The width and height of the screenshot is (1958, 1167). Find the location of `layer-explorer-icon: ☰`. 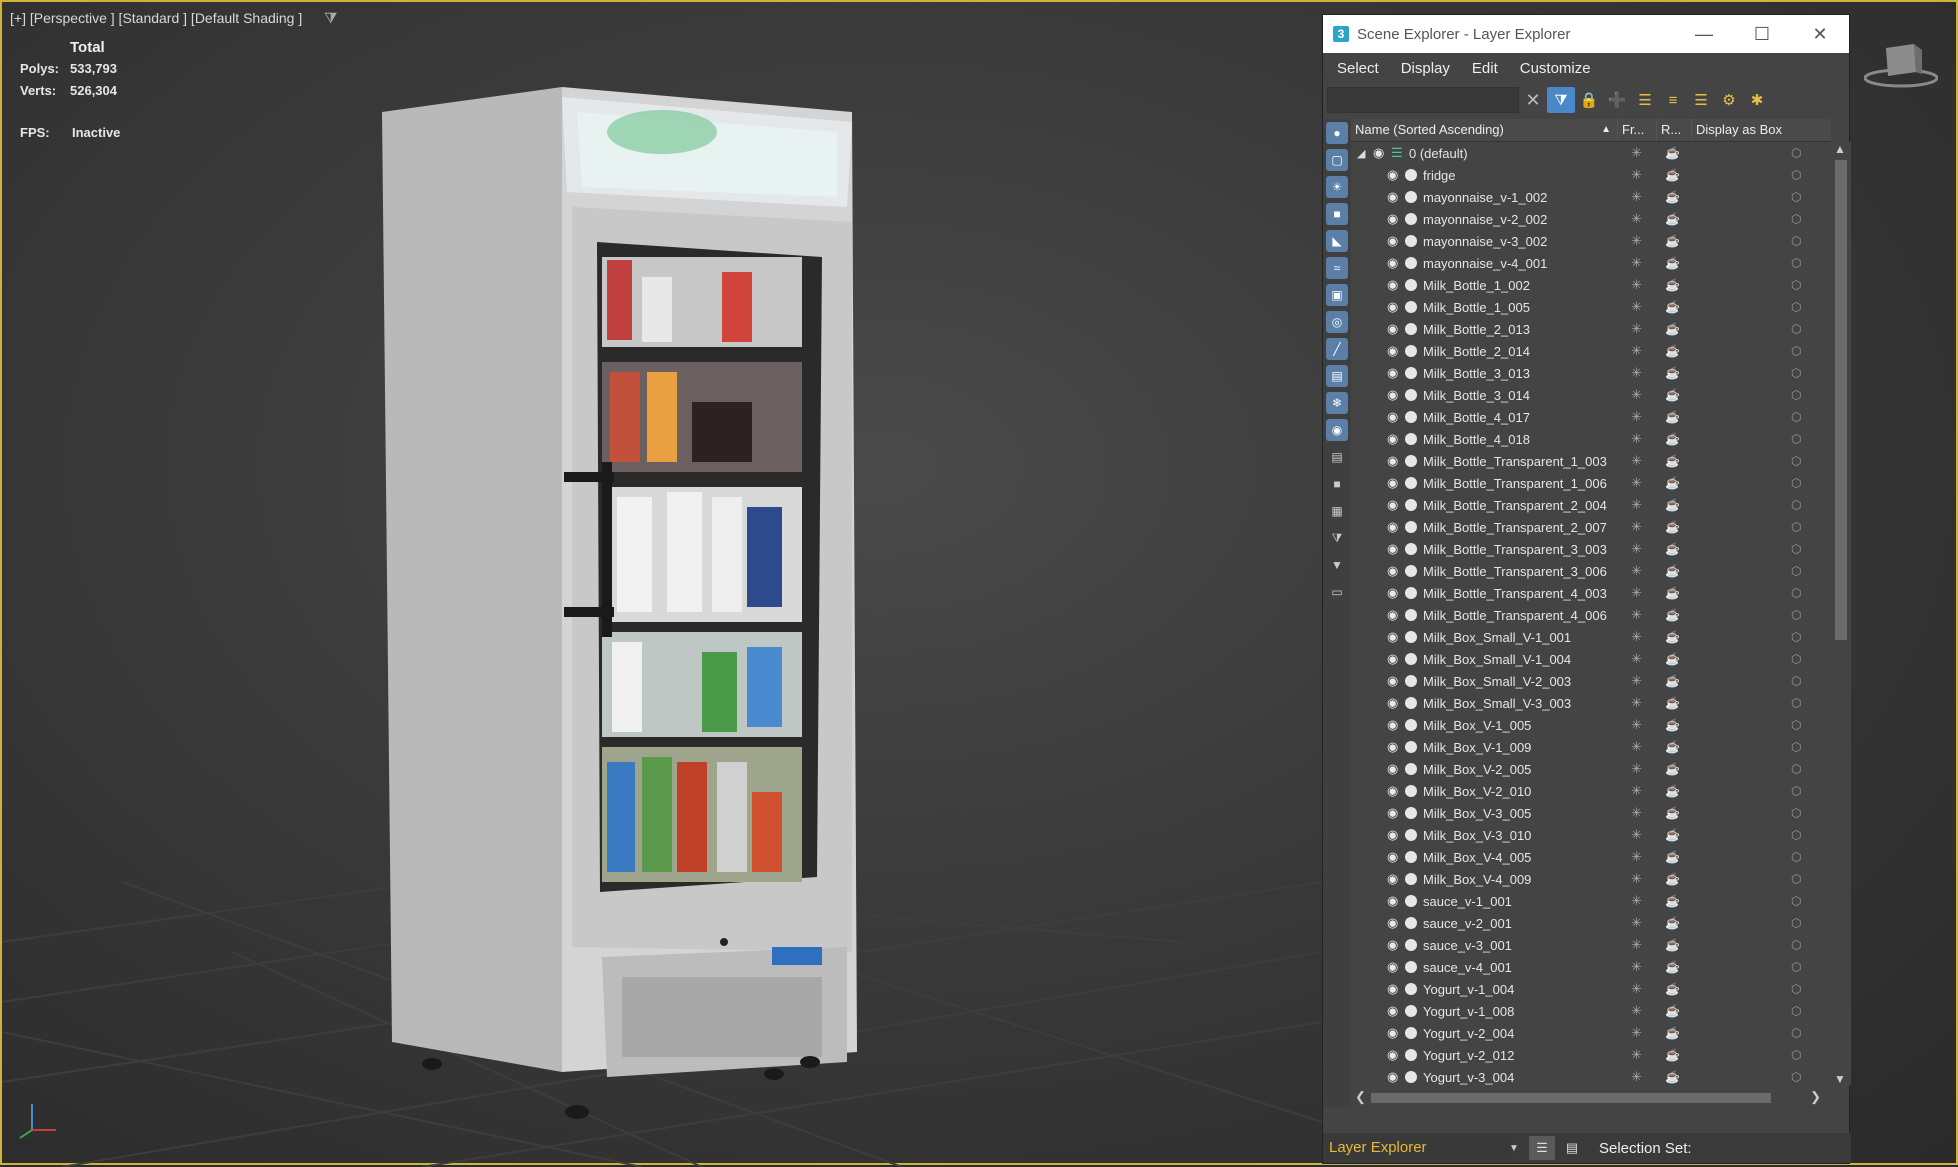

layer-explorer-icon: ☰ is located at coordinates (1542, 1148).